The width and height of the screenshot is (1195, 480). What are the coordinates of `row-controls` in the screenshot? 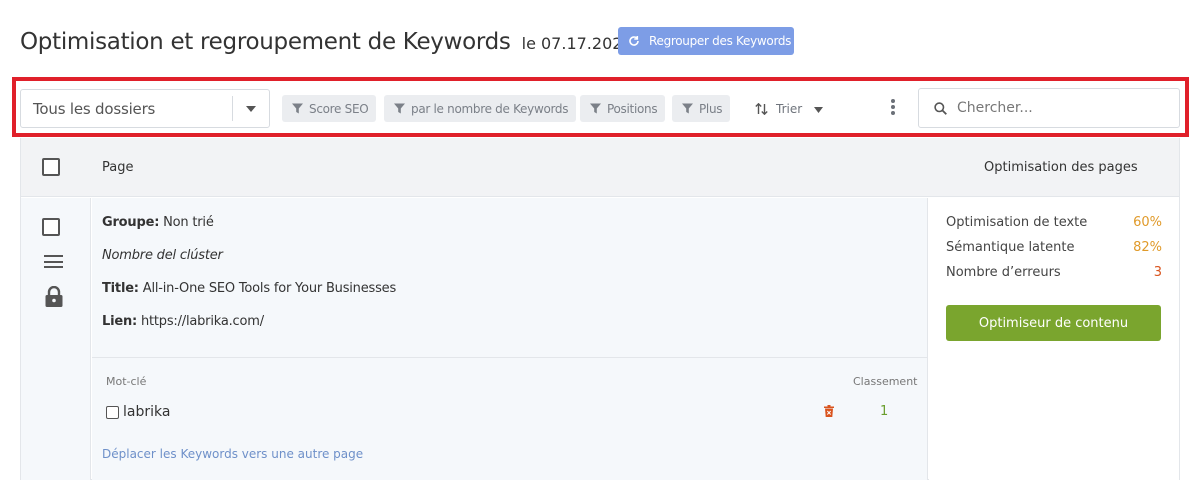 It's located at (56, 339).